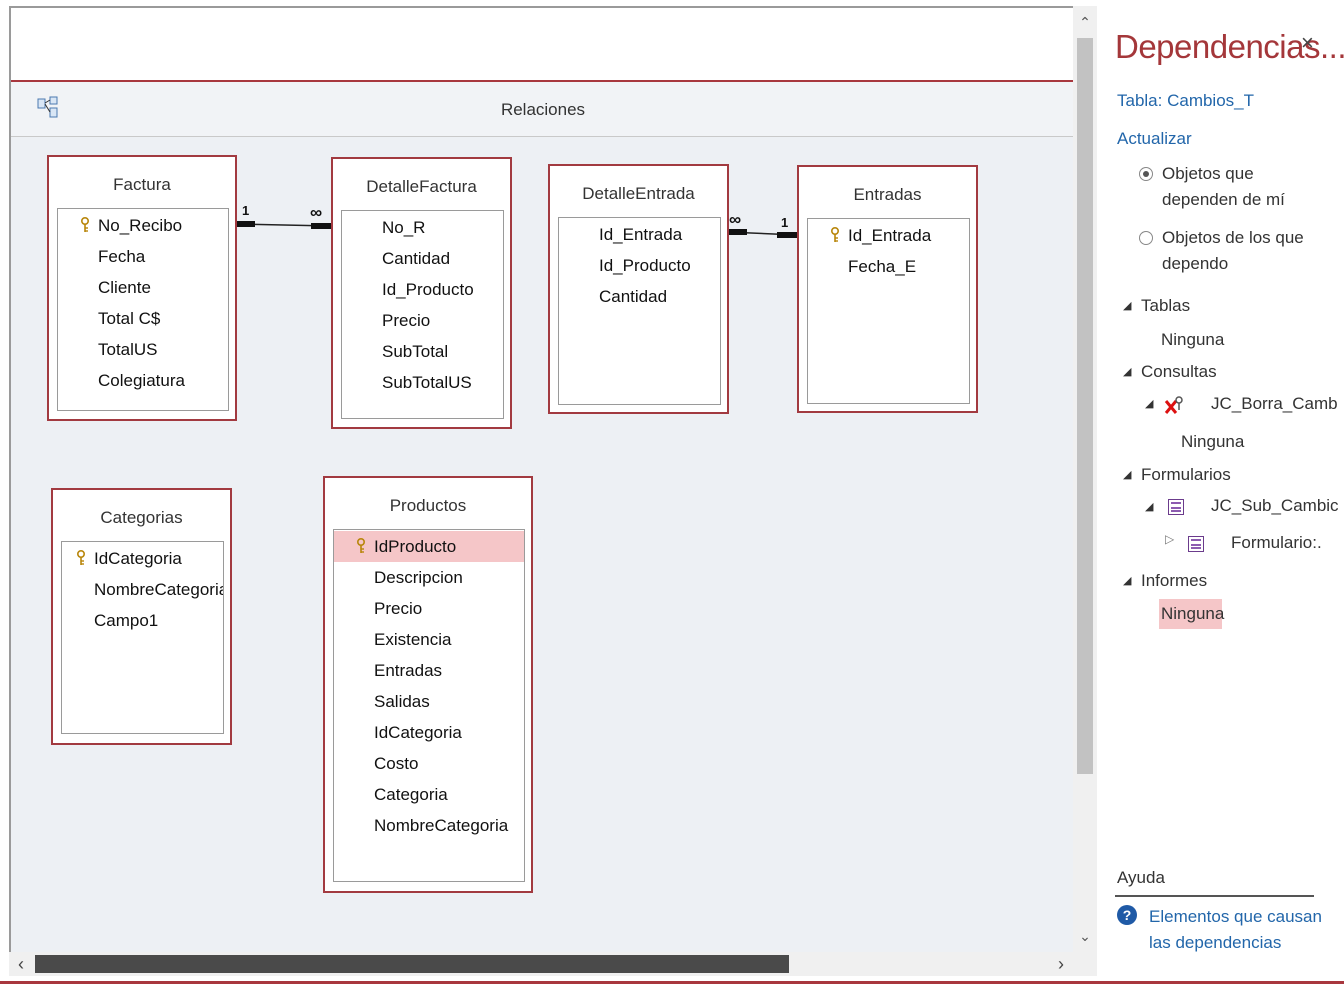  What do you see at coordinates (1127, 915) in the screenshot?
I see `help-icon: ?` at bounding box center [1127, 915].